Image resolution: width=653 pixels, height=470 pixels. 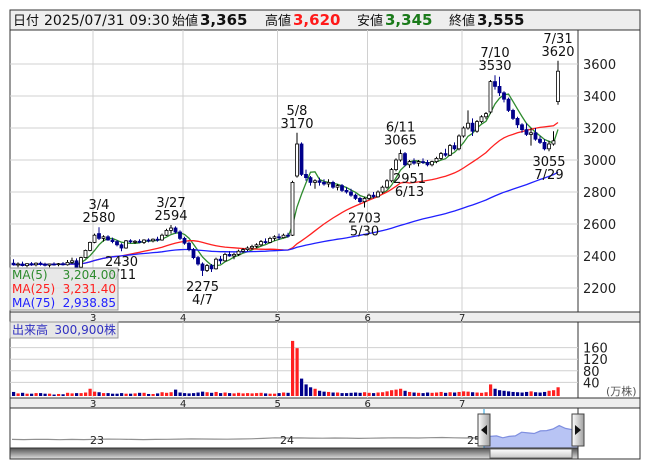 I want to click on open-value: 3,365, so click(x=223, y=20).